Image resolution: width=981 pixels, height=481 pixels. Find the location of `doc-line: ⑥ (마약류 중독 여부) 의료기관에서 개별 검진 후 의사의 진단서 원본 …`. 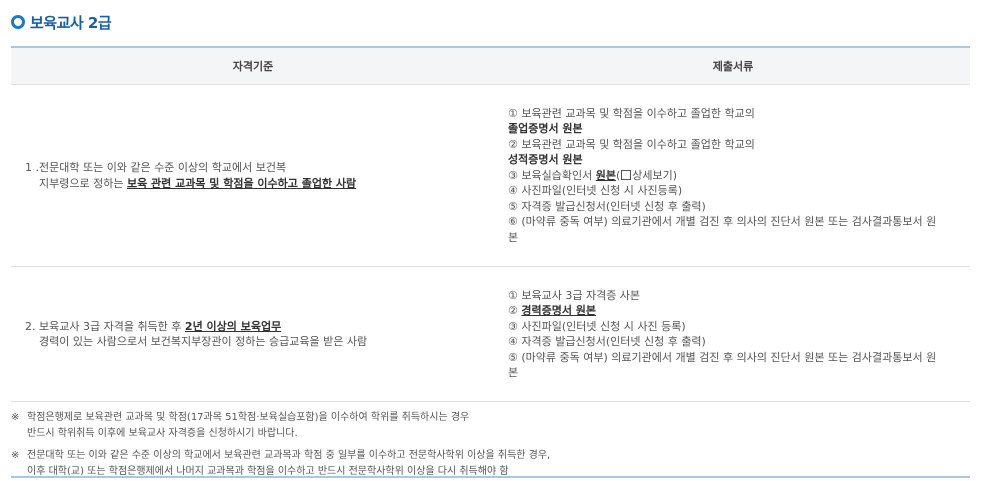

doc-line: ⑥ (마약류 중독 여부) 의료기관에서 개별 검진 후 의사의 진단서 원본 … is located at coordinates (722, 222).